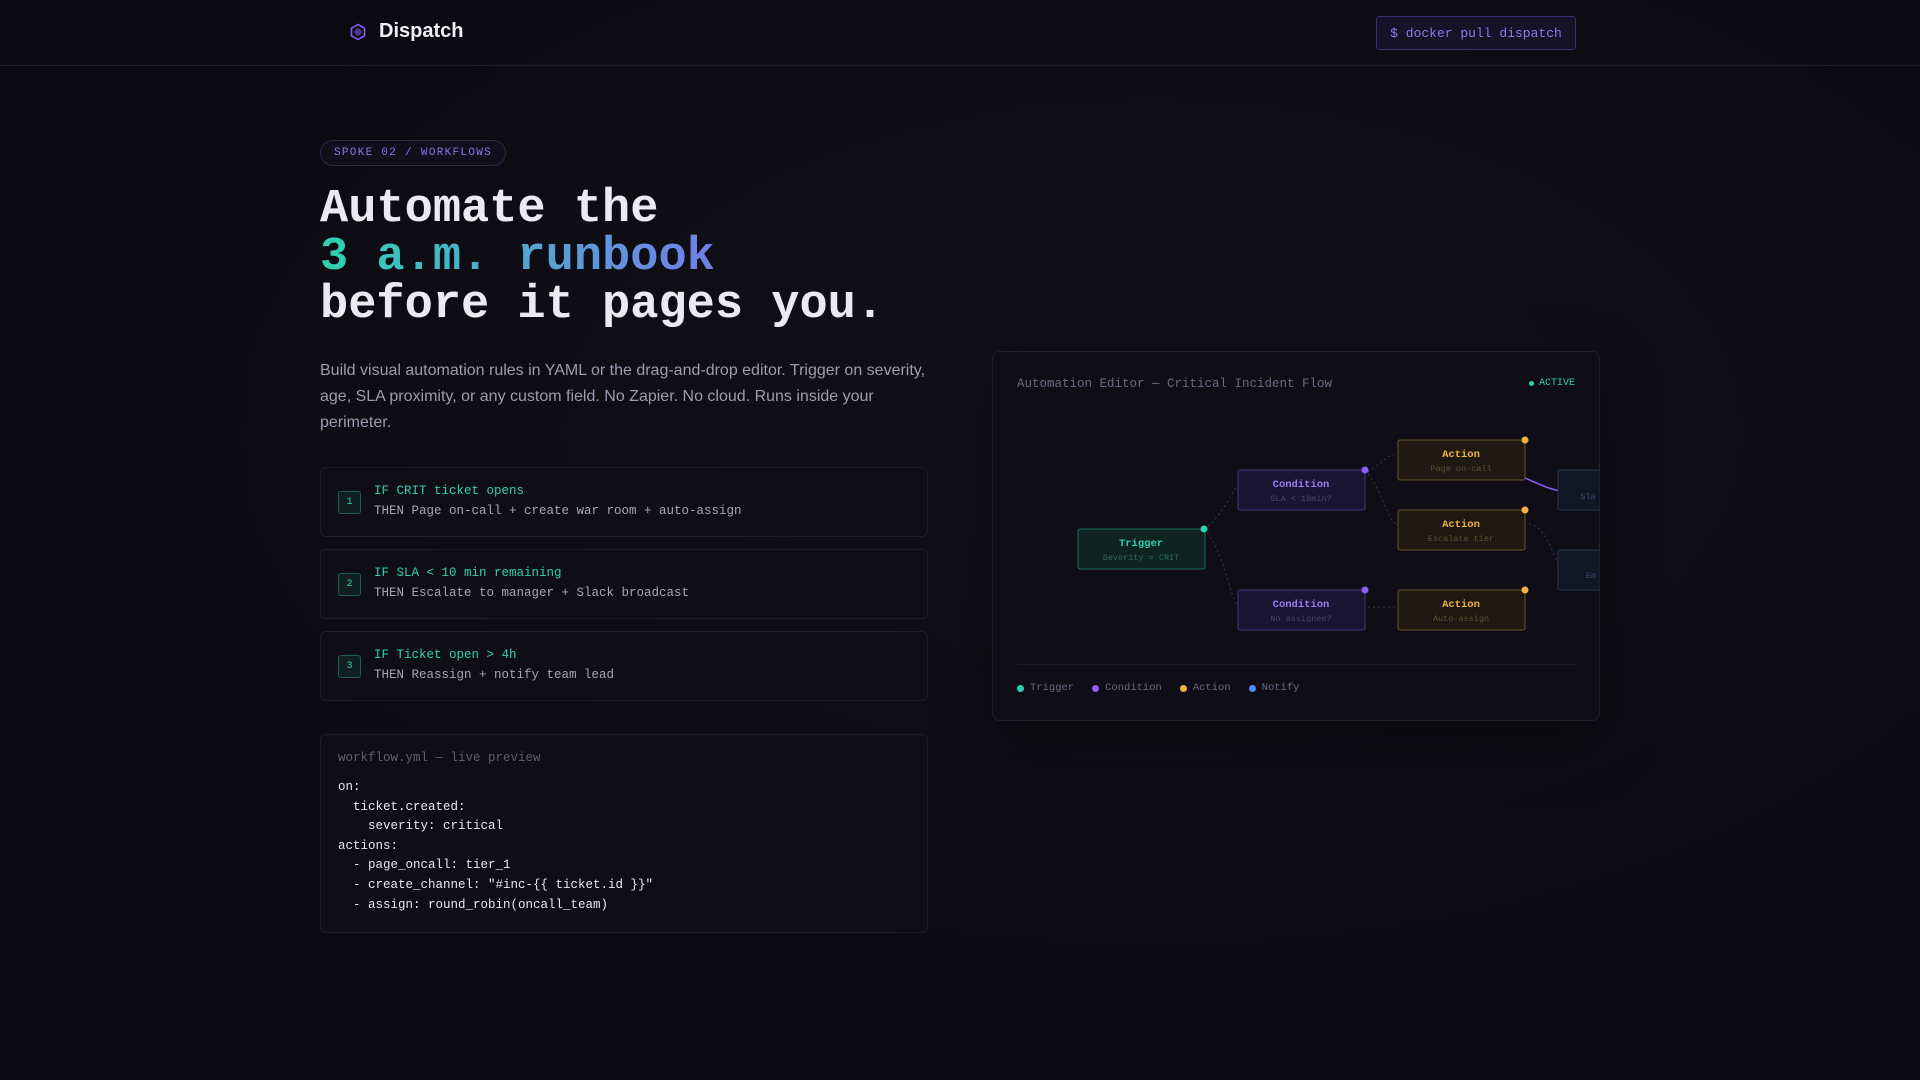 The image size is (1920, 1080). What do you see at coordinates (349, 584) in the screenshot?
I see `rule-number-badge: 2` at bounding box center [349, 584].